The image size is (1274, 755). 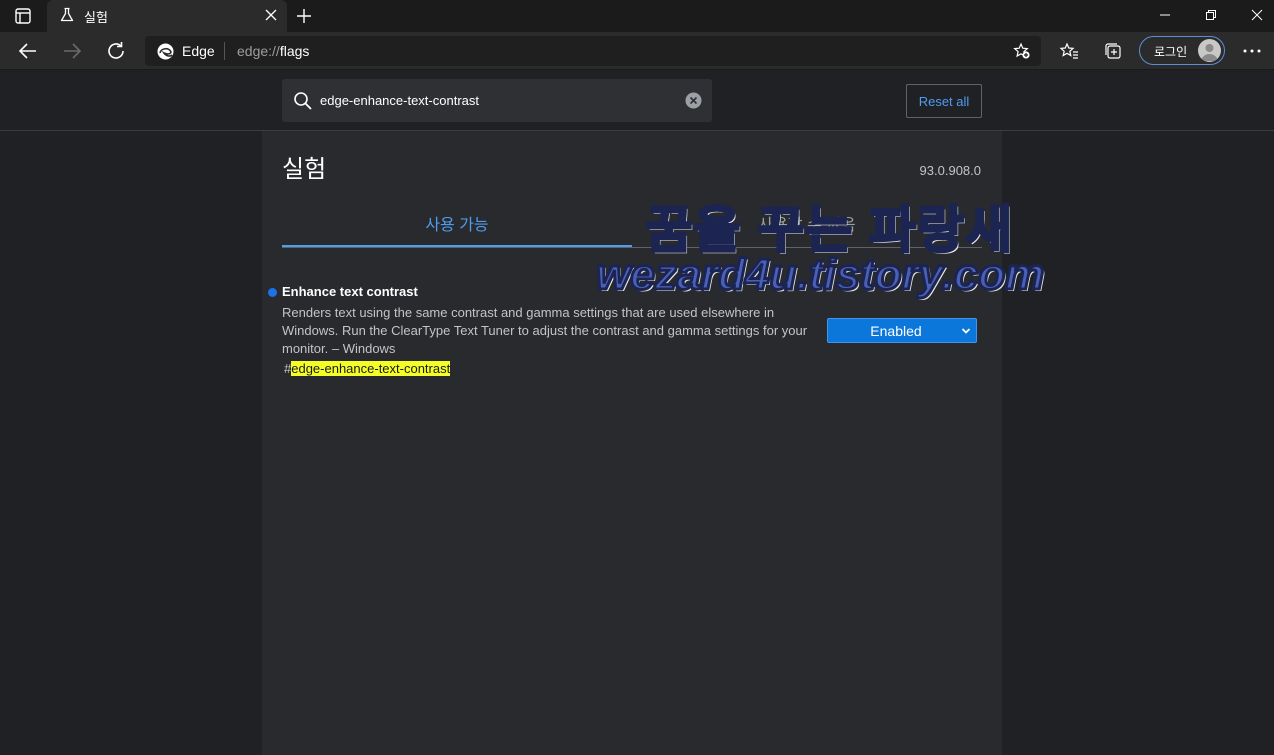 I want to click on browser-toolbar: Edge edge://flags 로그인, so click(x=637, y=51).